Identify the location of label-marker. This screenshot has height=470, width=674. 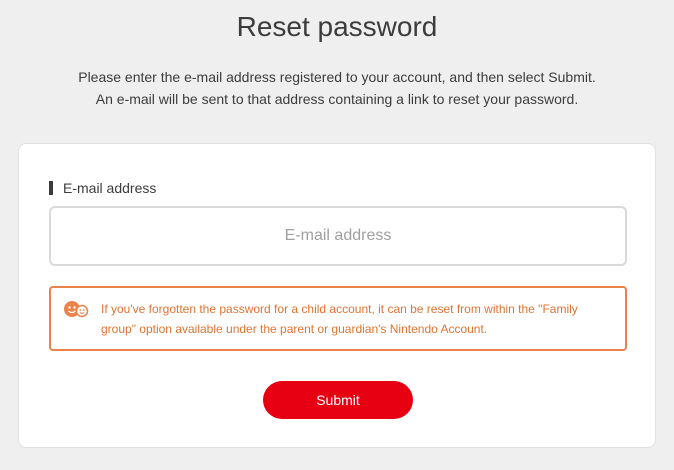
(51, 188).